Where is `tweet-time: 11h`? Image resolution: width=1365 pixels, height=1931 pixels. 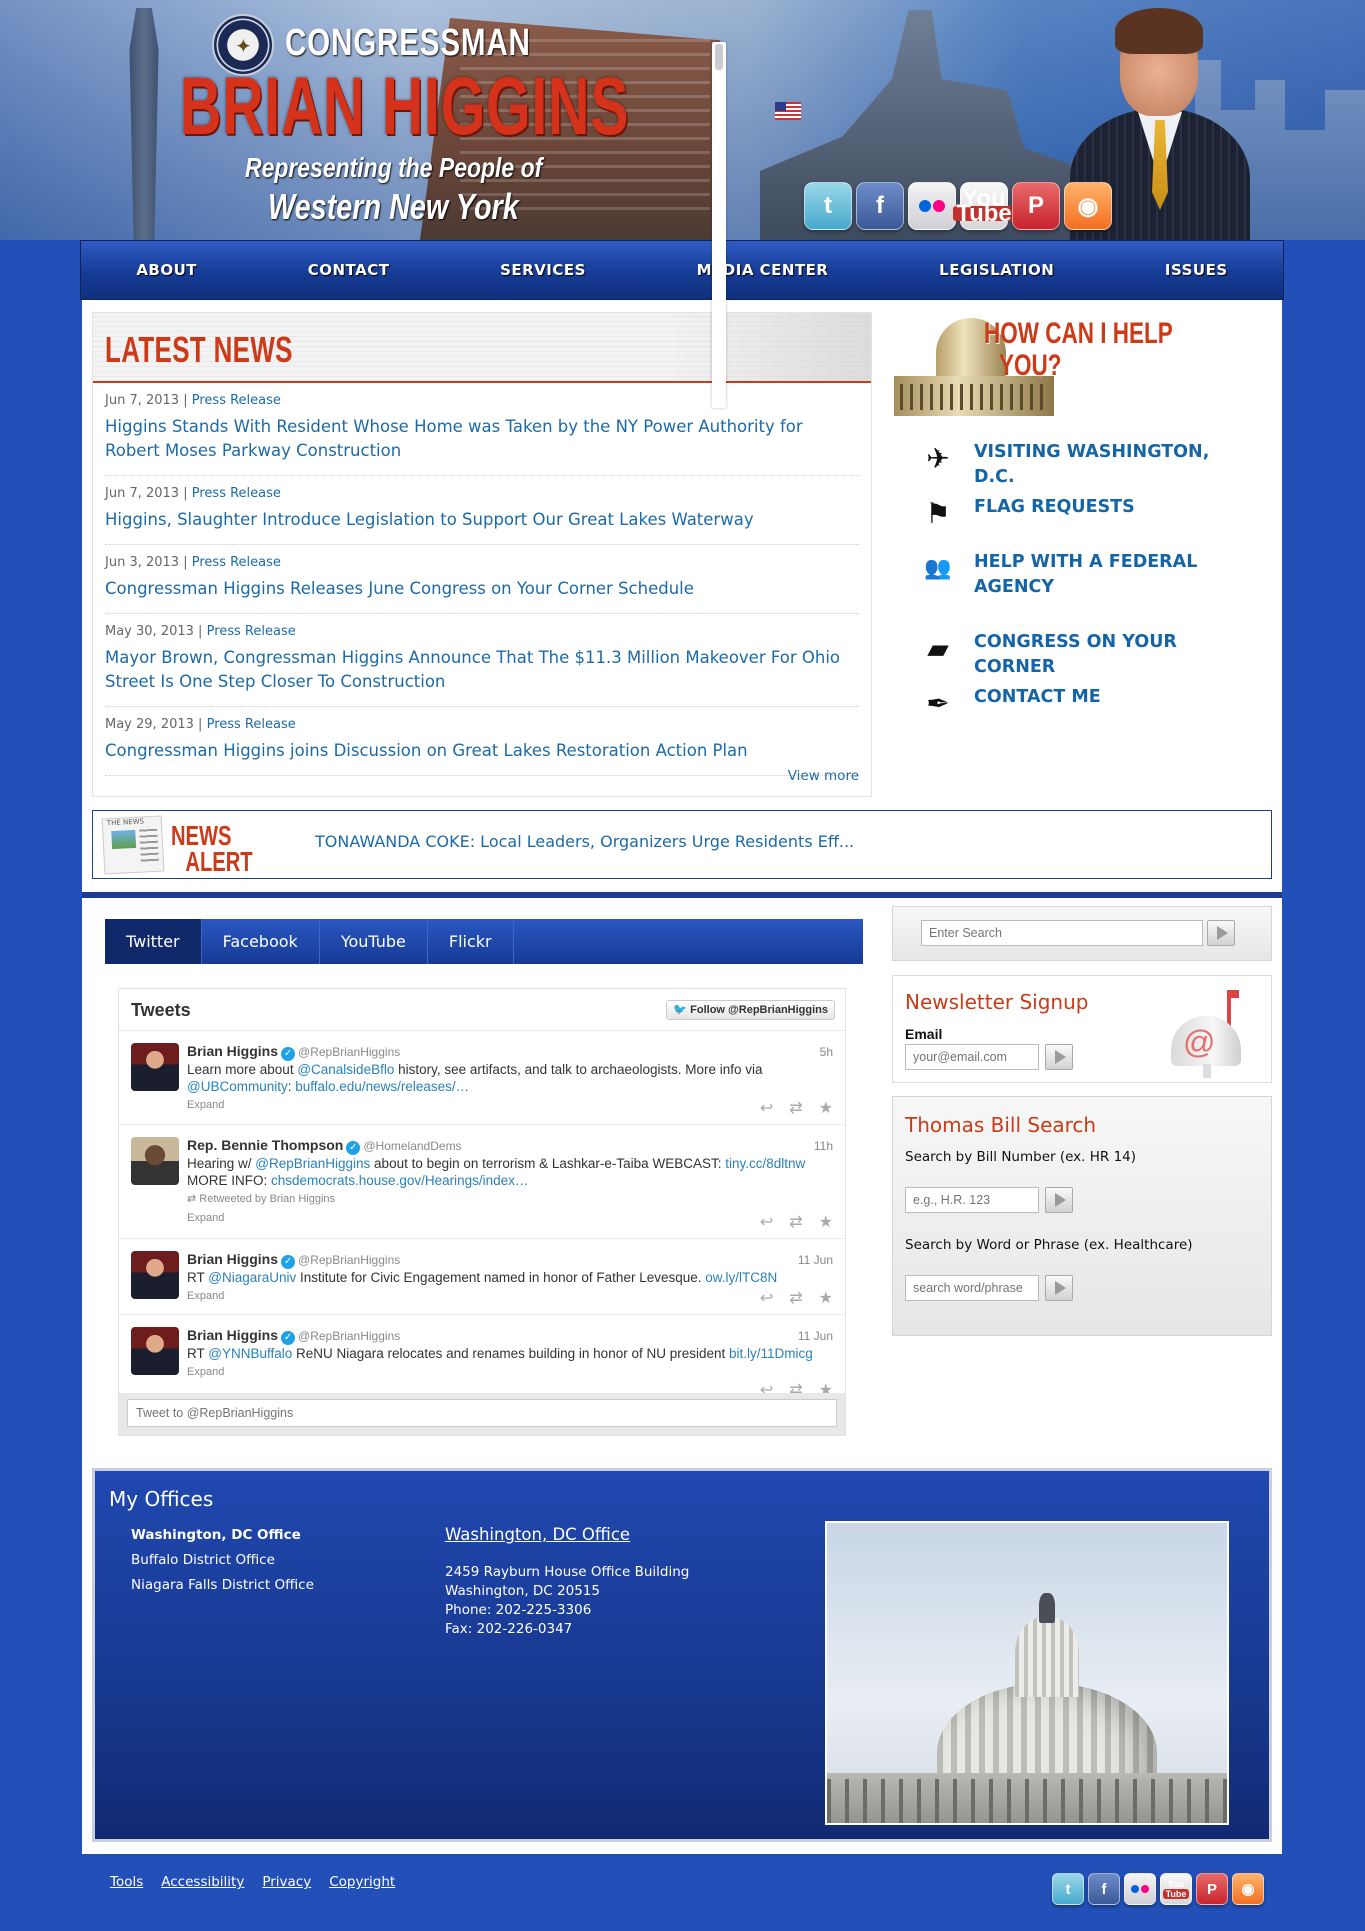
tweet-time: 11h is located at coordinates (823, 1146).